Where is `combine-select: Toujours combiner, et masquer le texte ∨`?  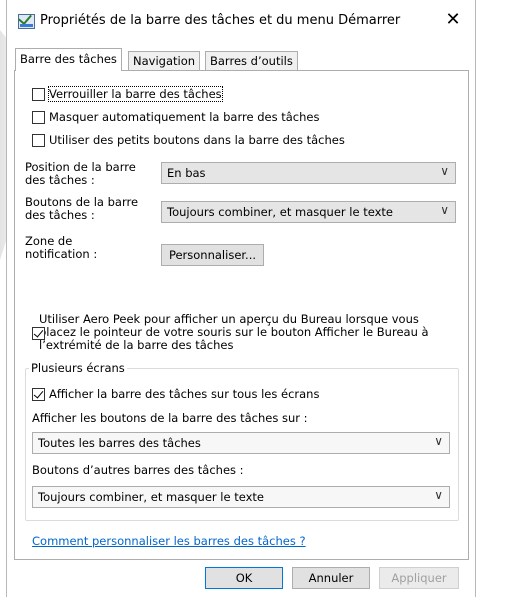 combine-select: Toujours combiner, et masquer le texte ∨ is located at coordinates (308, 212).